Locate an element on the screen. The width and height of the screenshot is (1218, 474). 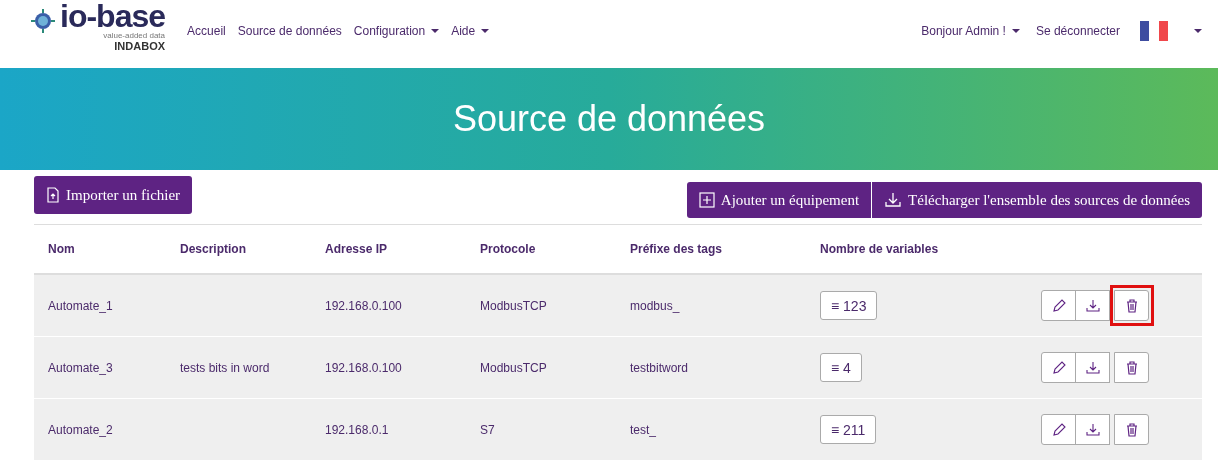
table-cell-text: testbitword is located at coordinates (660, 367).